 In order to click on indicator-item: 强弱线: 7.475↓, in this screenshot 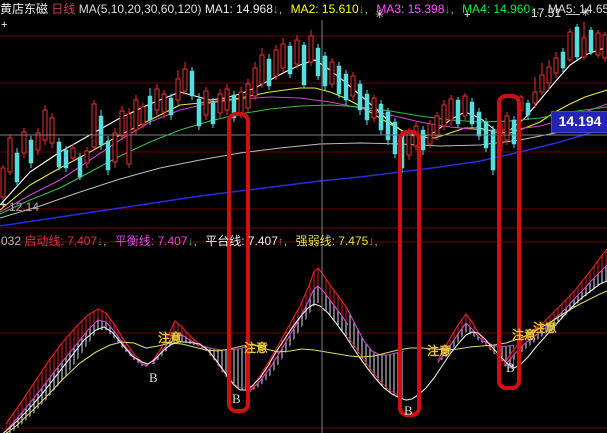, I will do `click(338, 241)`.